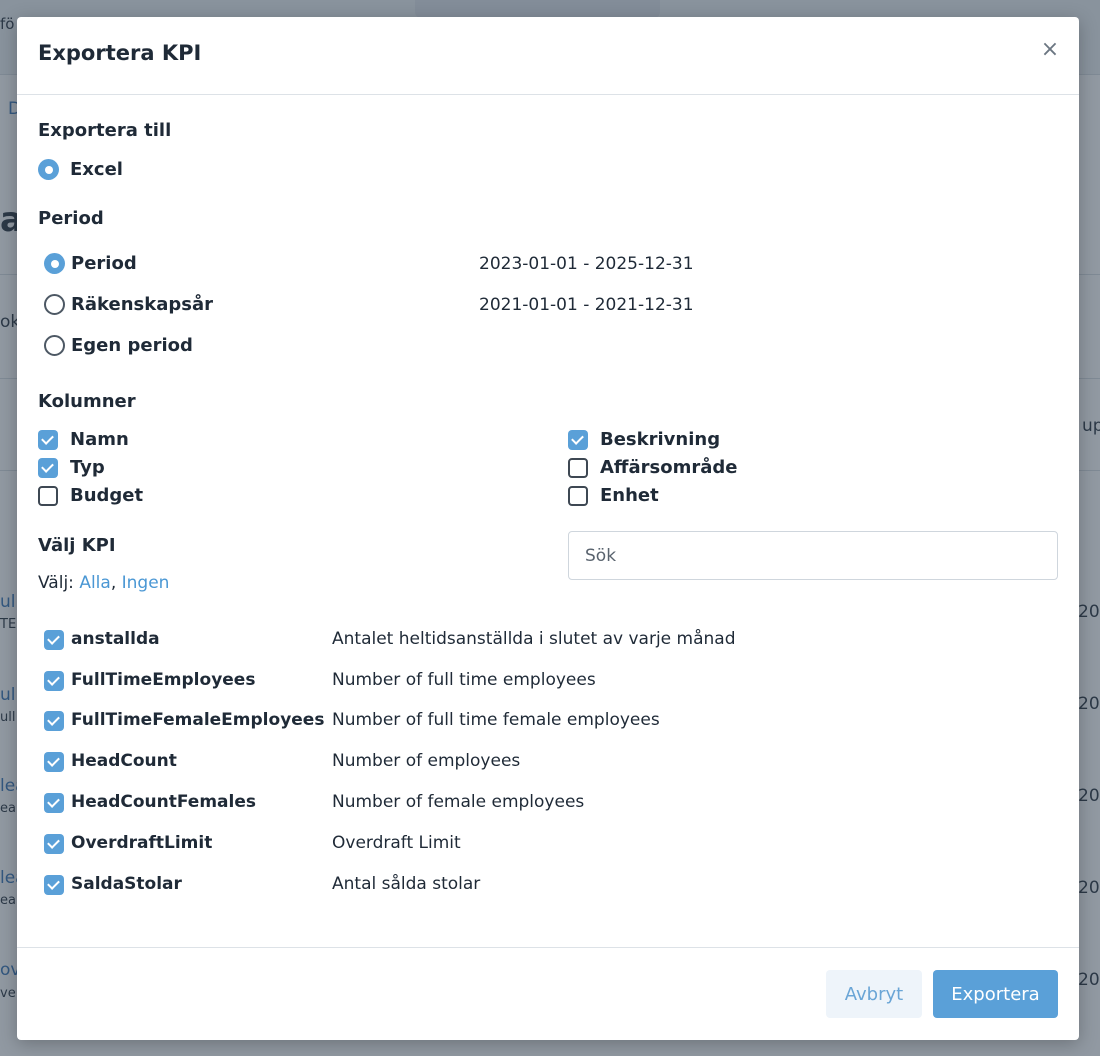 The height and width of the screenshot is (1056, 1100). Describe the element at coordinates (48, 496) in the screenshot. I see `checkbox-column-budget` at that location.